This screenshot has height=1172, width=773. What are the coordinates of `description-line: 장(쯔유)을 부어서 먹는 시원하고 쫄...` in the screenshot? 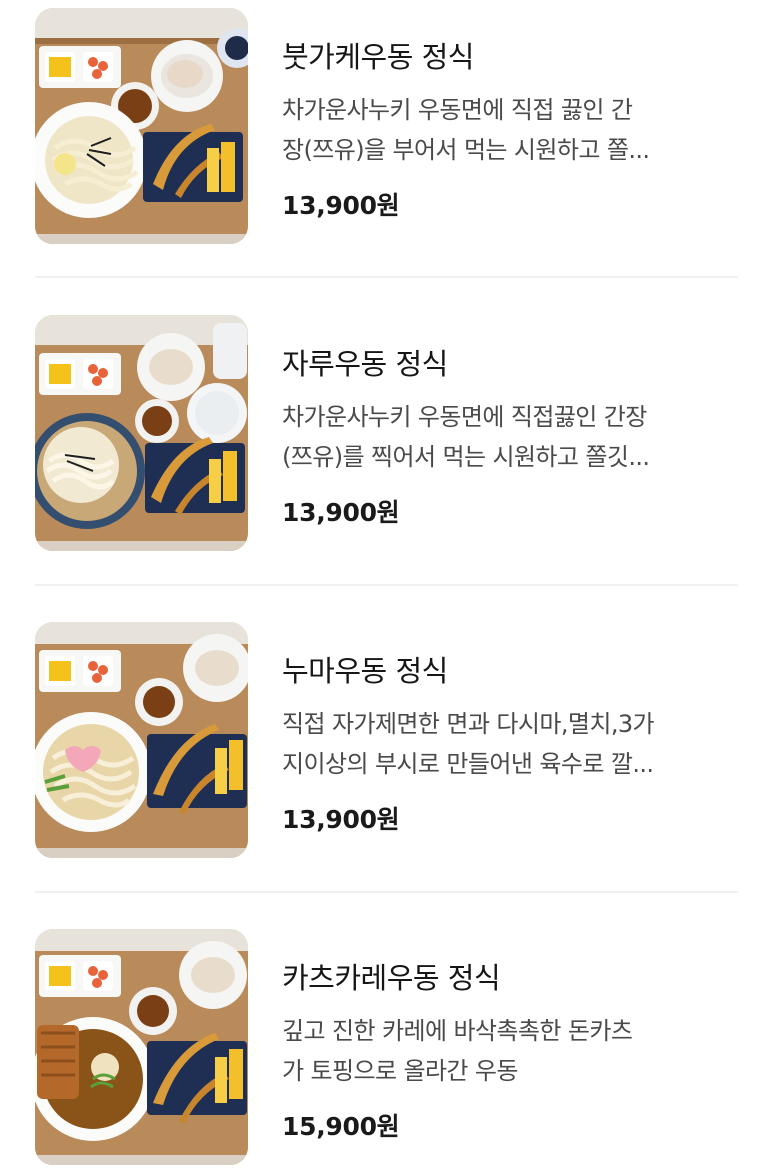 It's located at (466, 150).